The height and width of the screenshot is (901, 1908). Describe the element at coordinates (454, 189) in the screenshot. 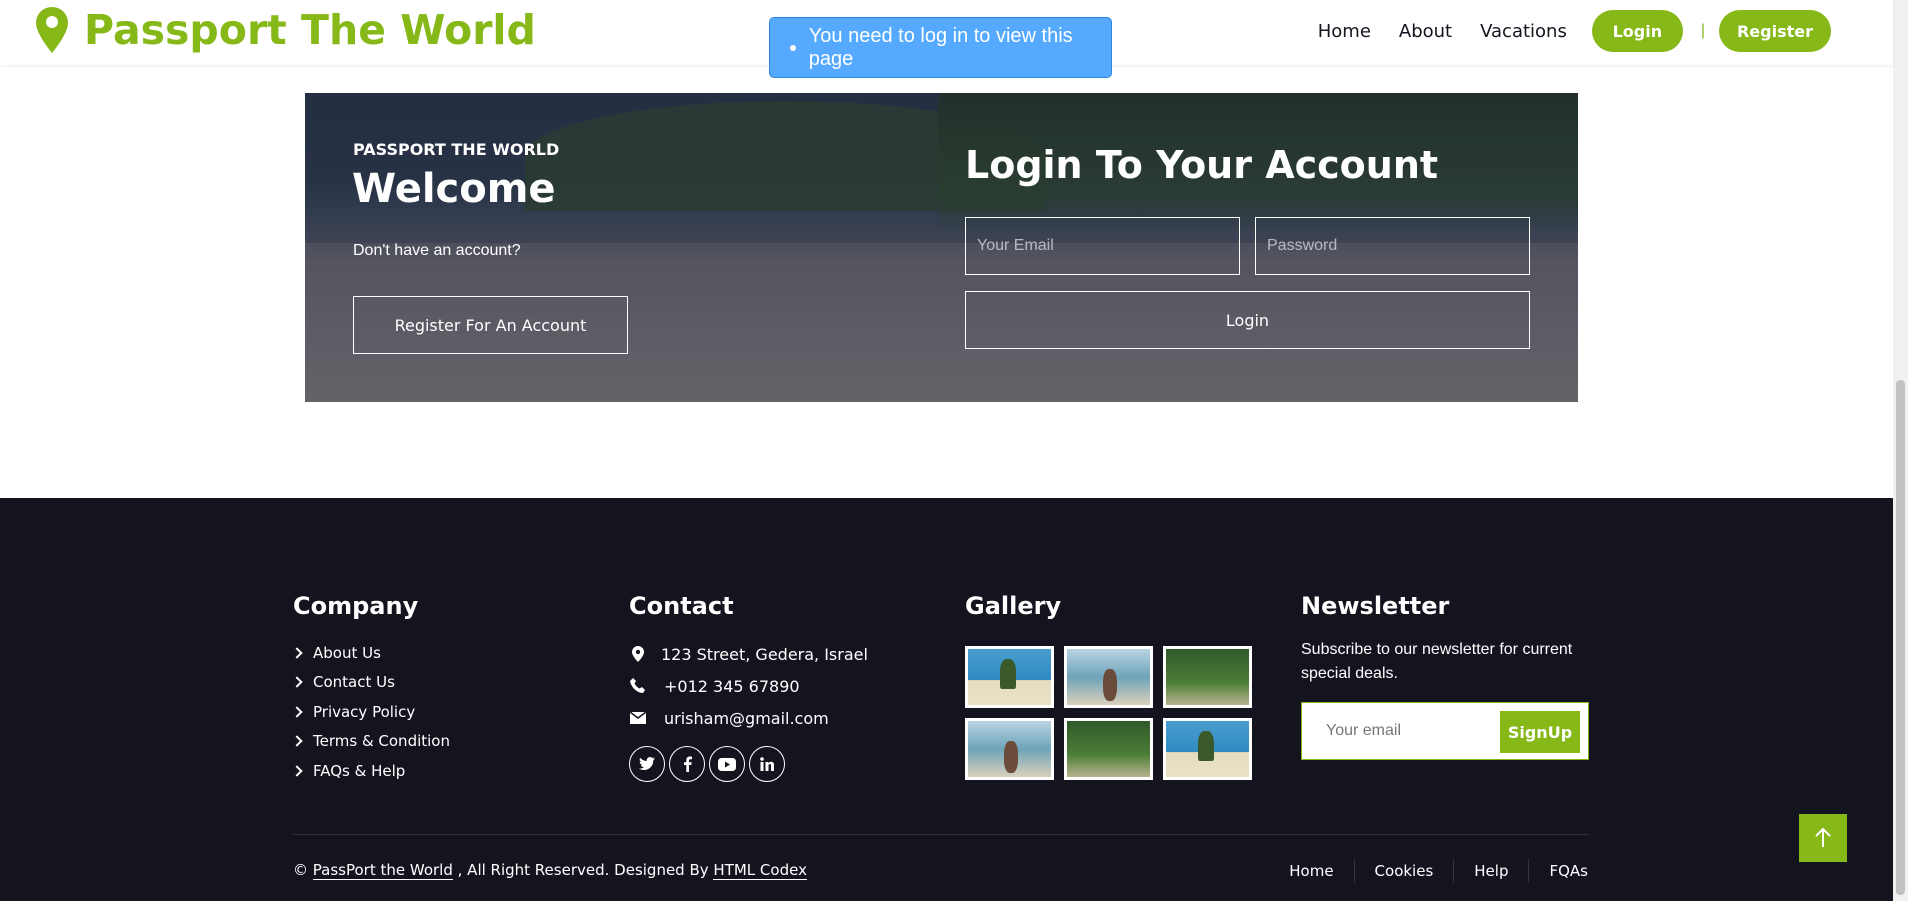

I see `hero-welcome-heading: Welcome` at that location.